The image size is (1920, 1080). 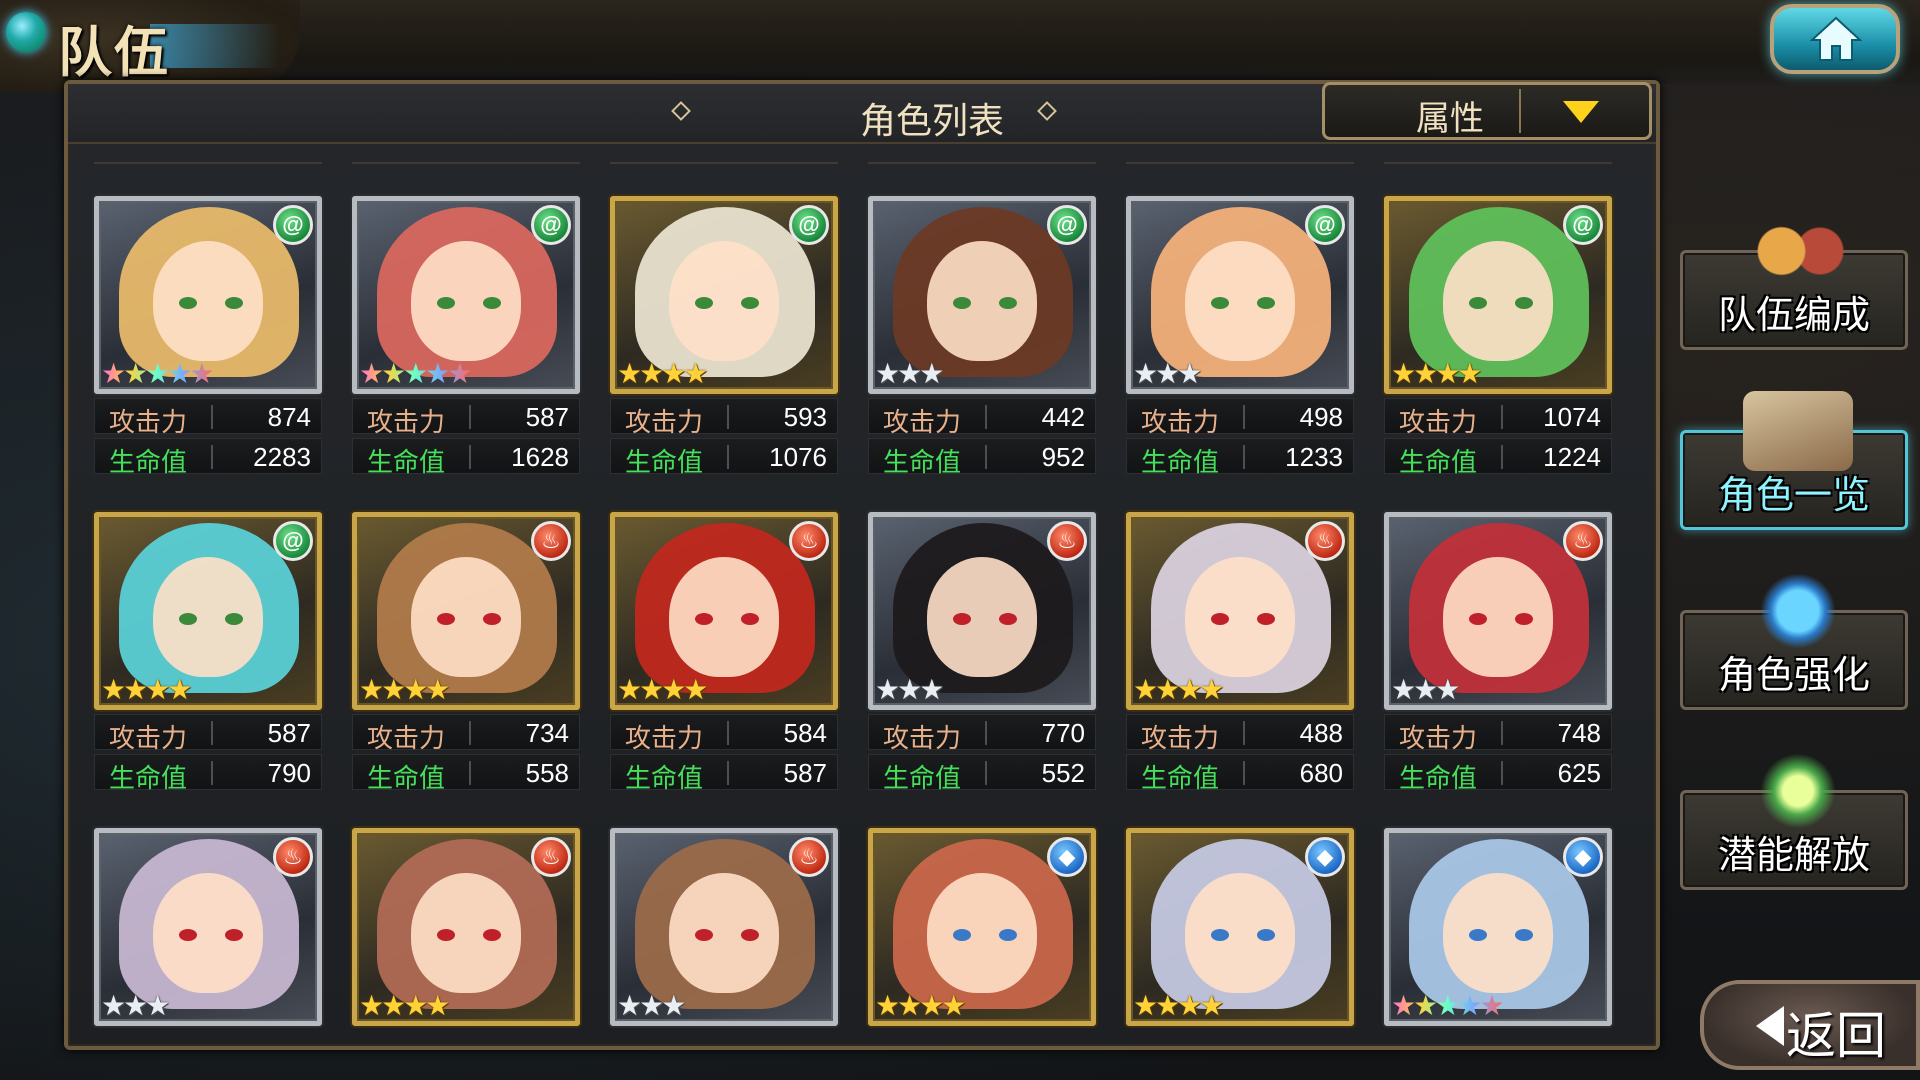 What do you see at coordinates (466, 927) in the screenshot?
I see `character-card: ♨ ★★★★` at bounding box center [466, 927].